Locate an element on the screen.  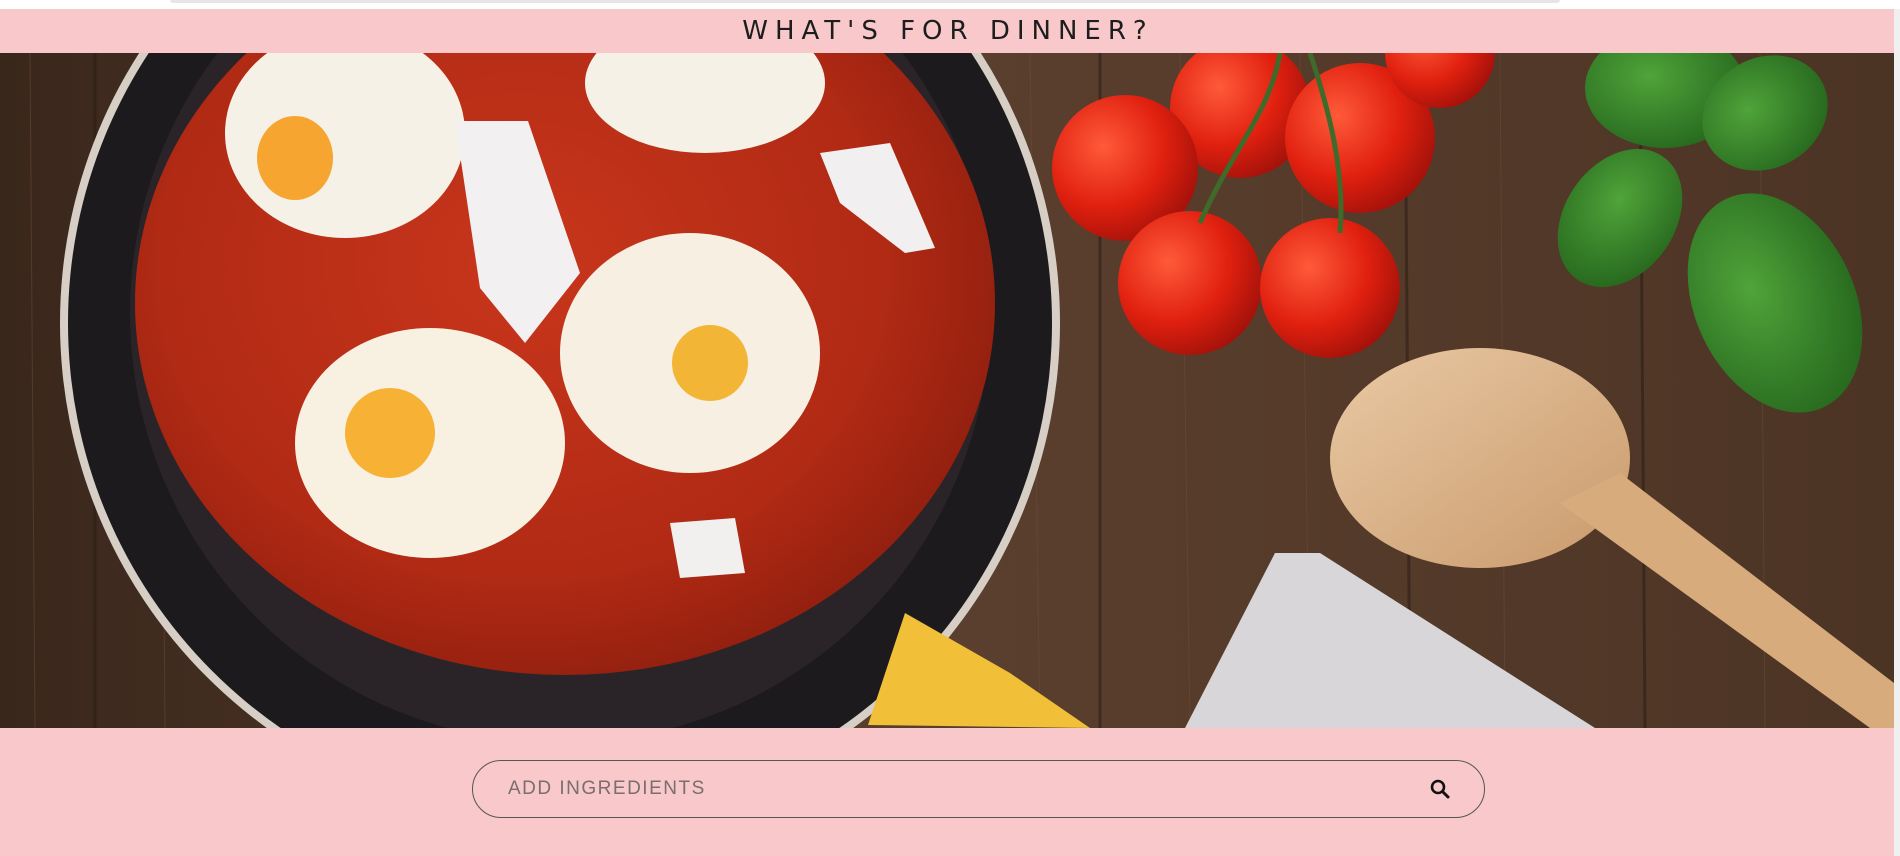
search-section is located at coordinates (947, 792).